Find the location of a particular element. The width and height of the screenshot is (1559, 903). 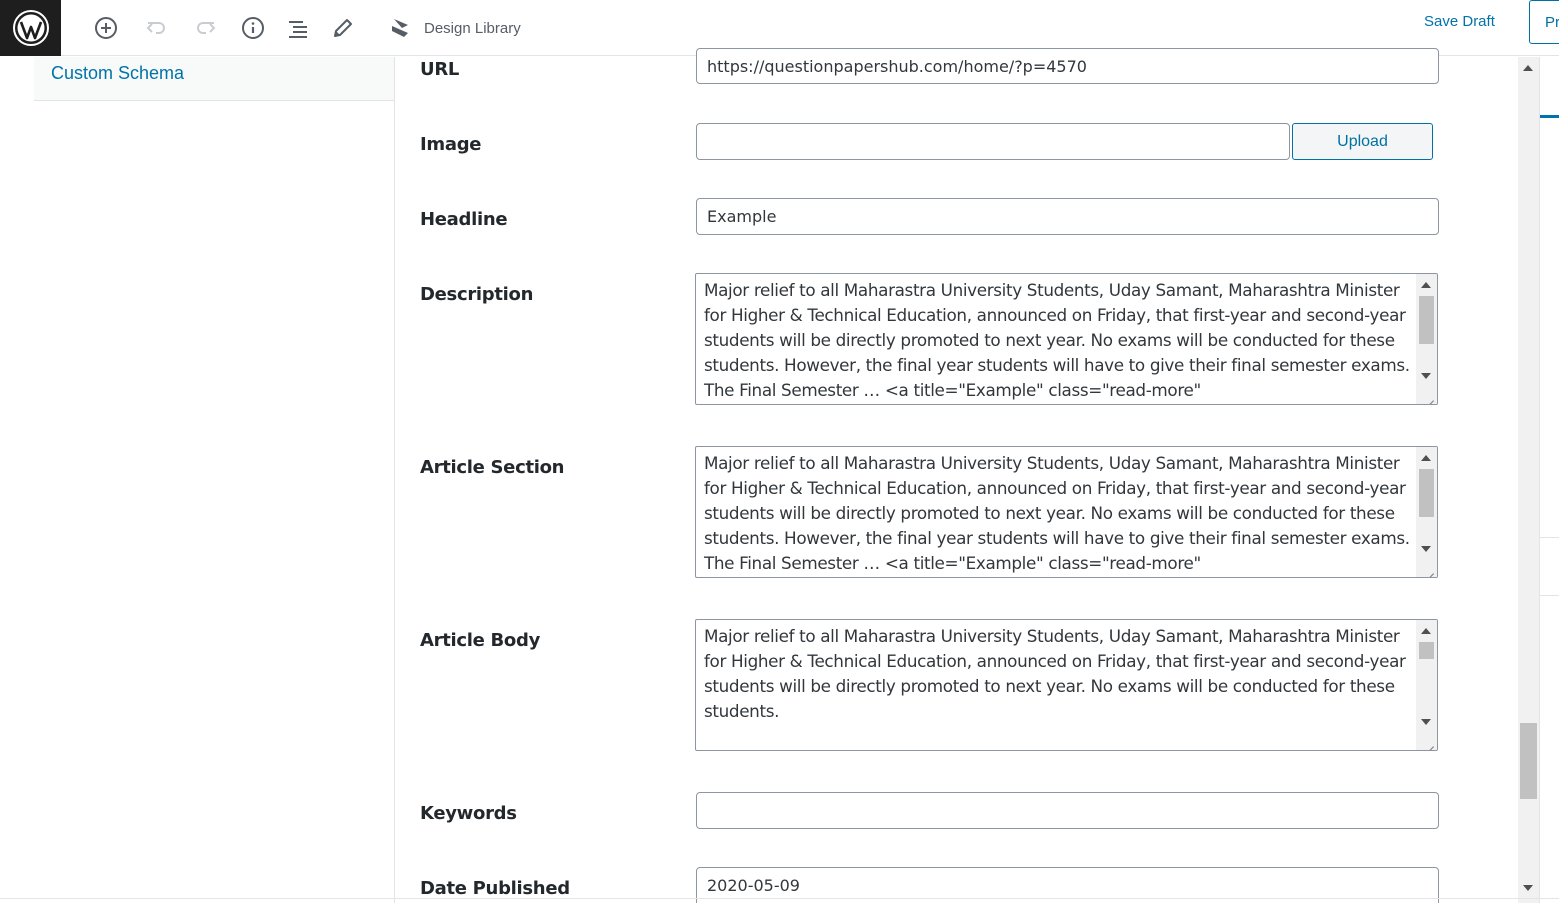

preview-label: Pr is located at coordinates (1552, 22).